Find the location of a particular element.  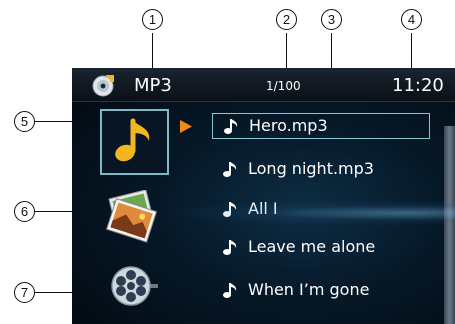

list-item-label: All I is located at coordinates (263, 208).